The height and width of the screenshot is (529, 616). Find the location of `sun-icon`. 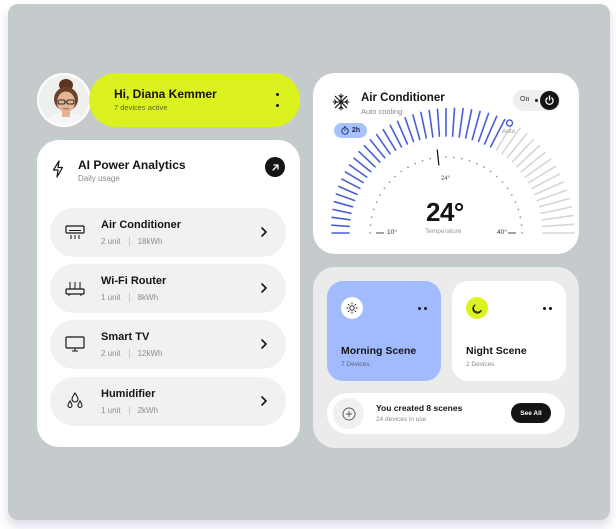

sun-icon is located at coordinates (352, 308).